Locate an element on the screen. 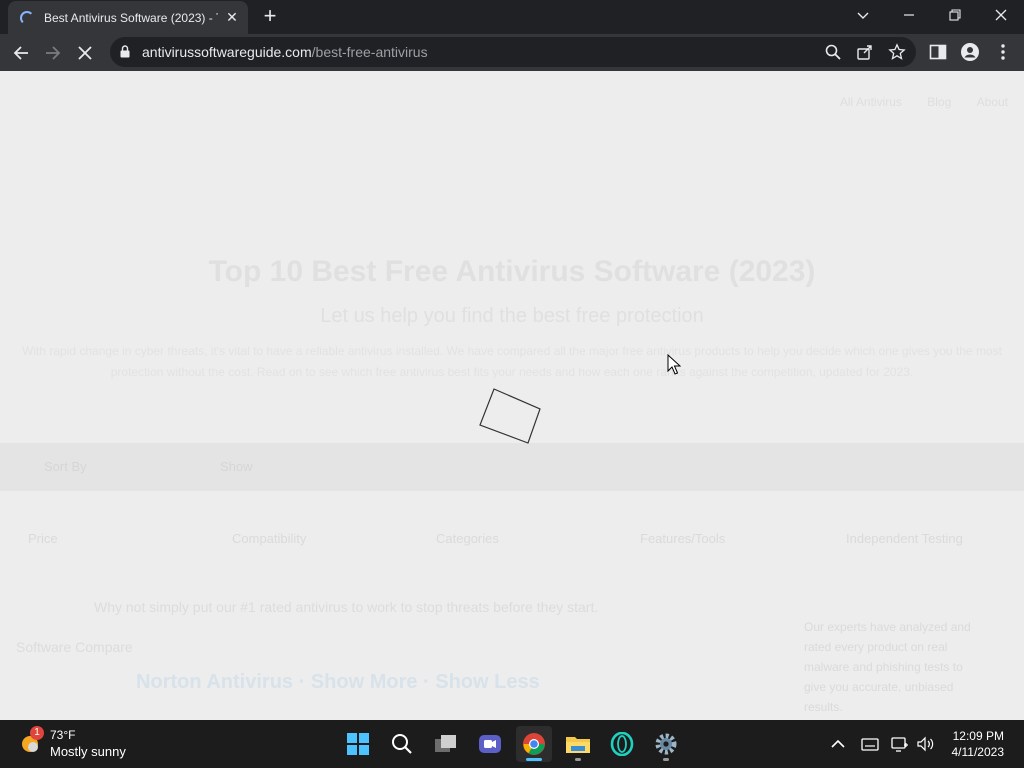  opera-taskbar-button is located at coordinates (622, 744).